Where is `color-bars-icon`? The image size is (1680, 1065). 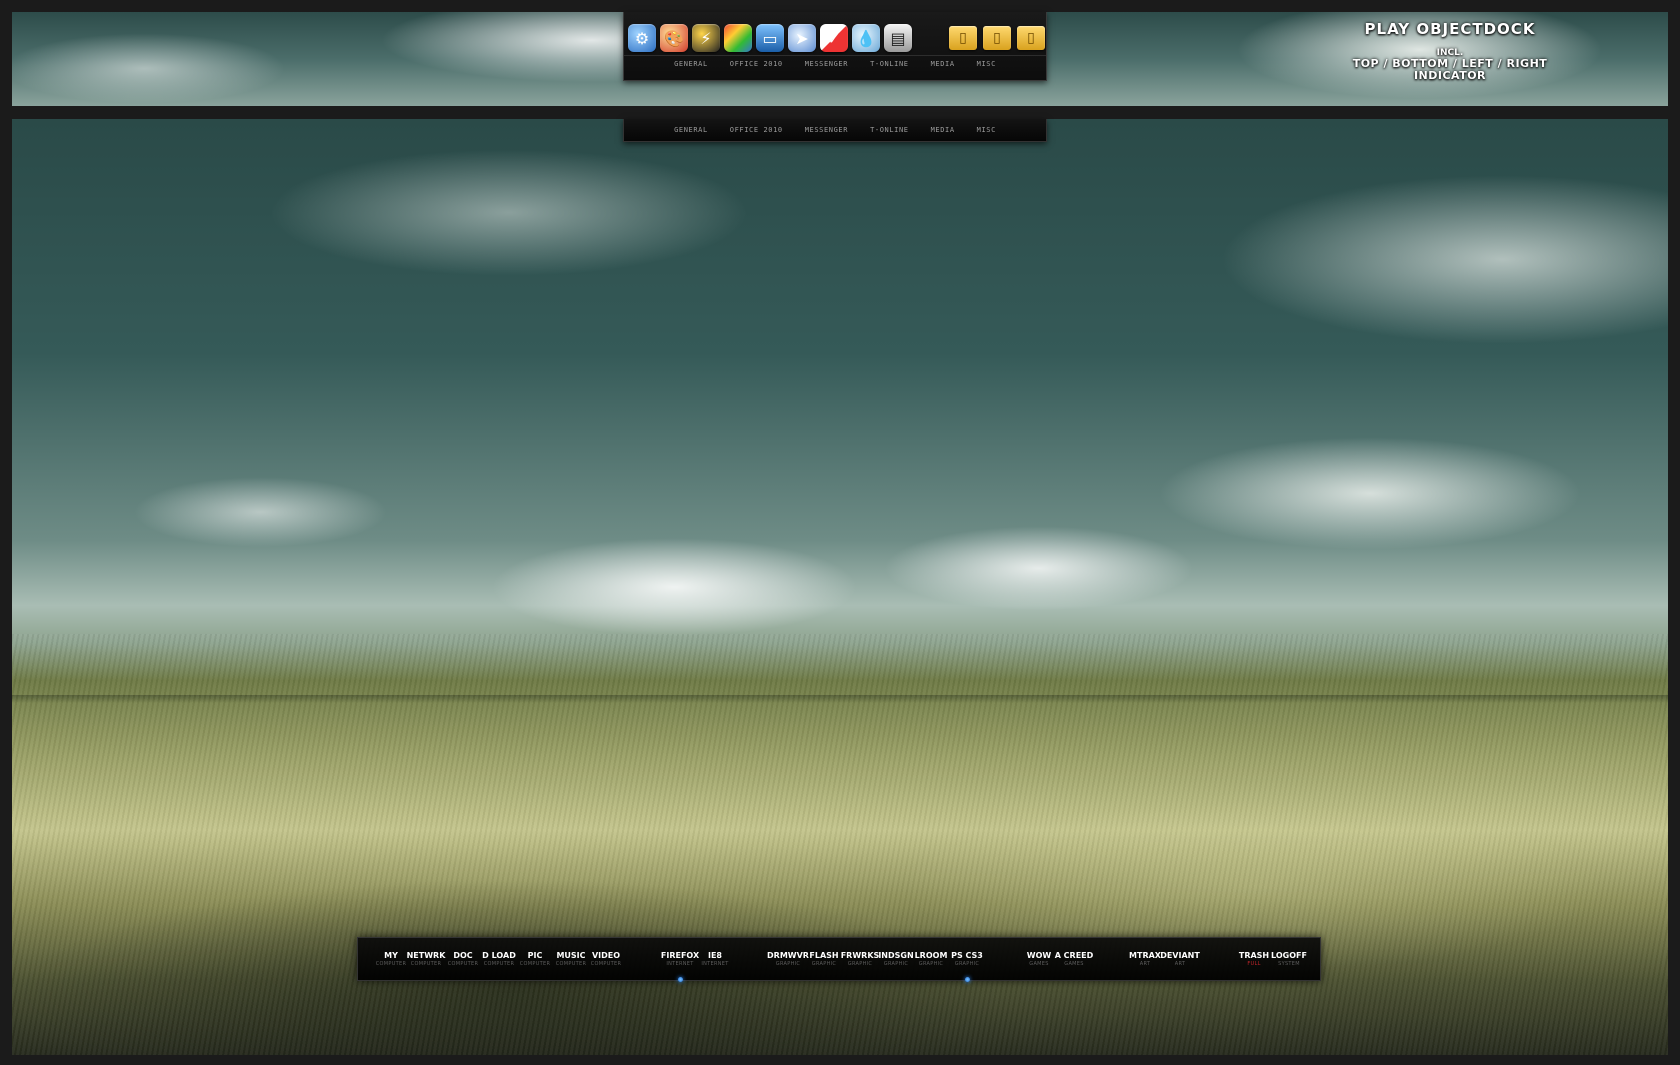
color-bars-icon is located at coordinates (738, 38).